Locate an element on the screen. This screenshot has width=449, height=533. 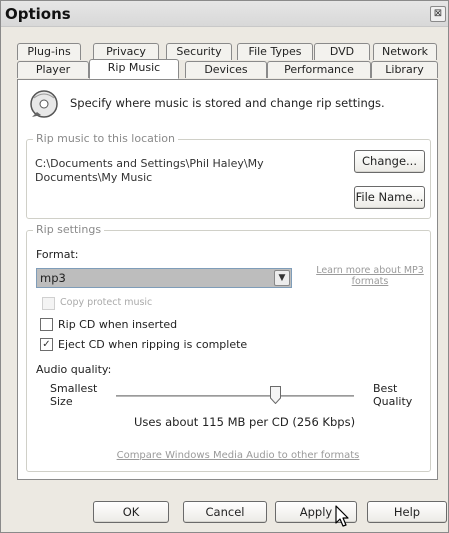
format-selected-value: mp3 is located at coordinates (53, 278).